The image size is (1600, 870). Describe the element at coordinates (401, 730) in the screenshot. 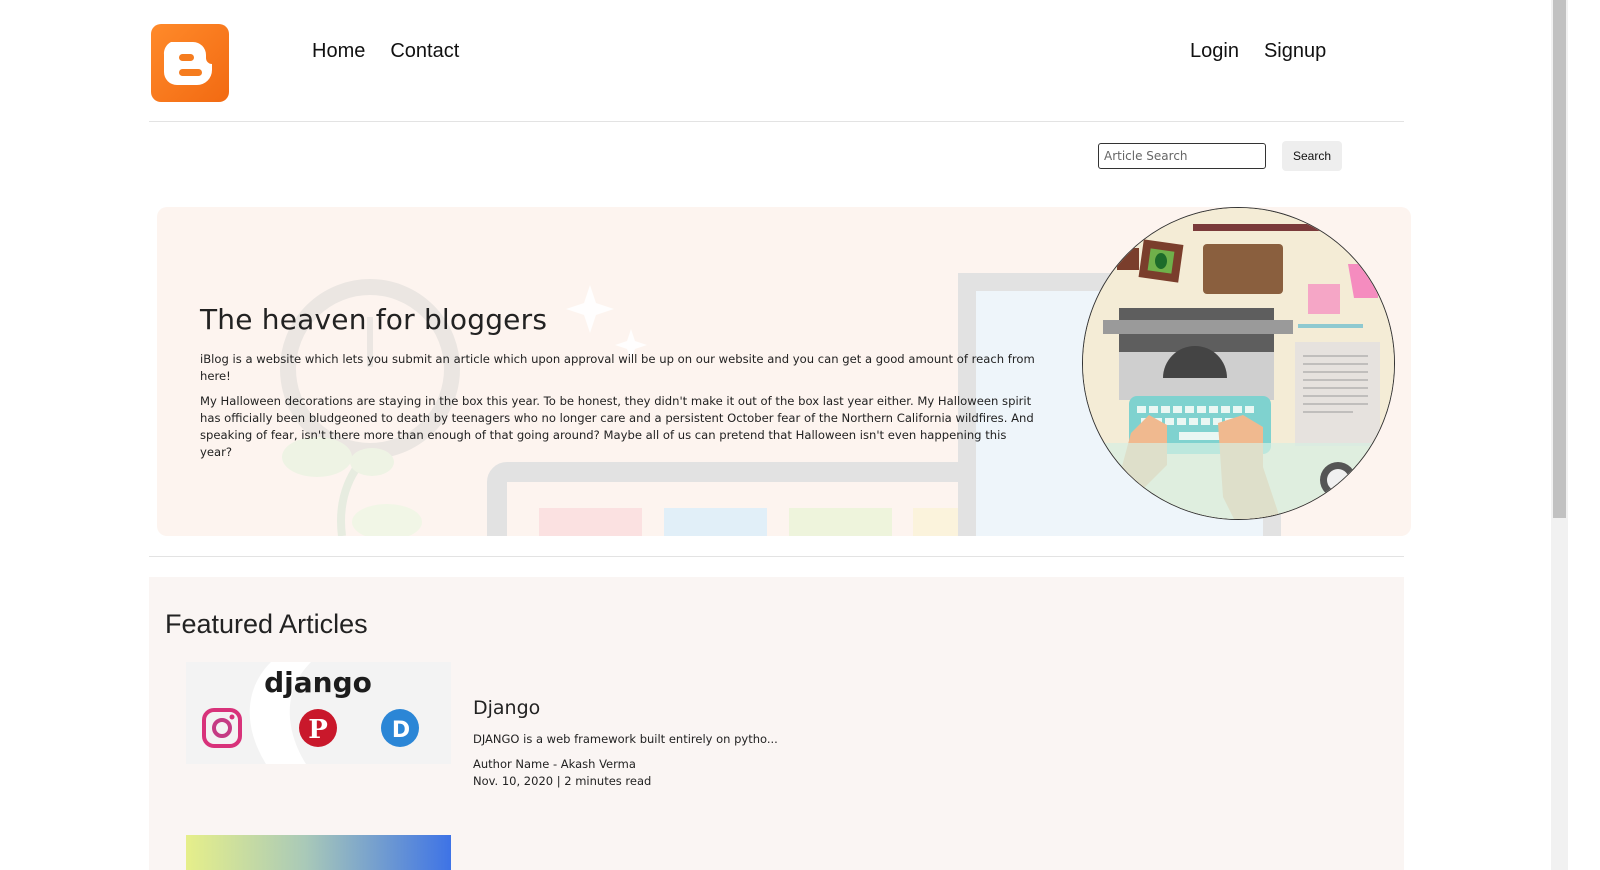

I see `svg-text: D` at that location.